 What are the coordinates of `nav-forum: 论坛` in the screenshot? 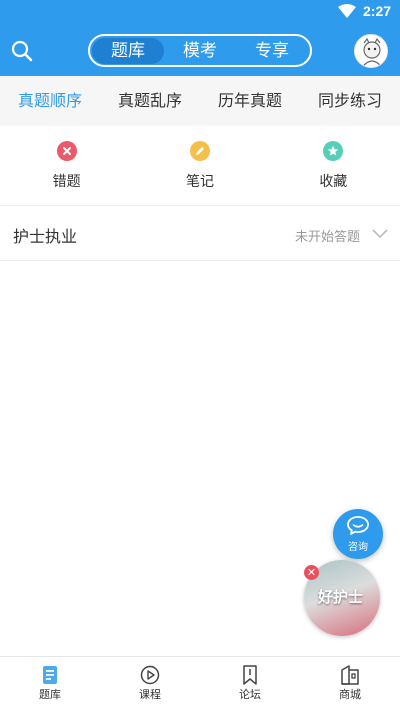 It's located at (250, 683).